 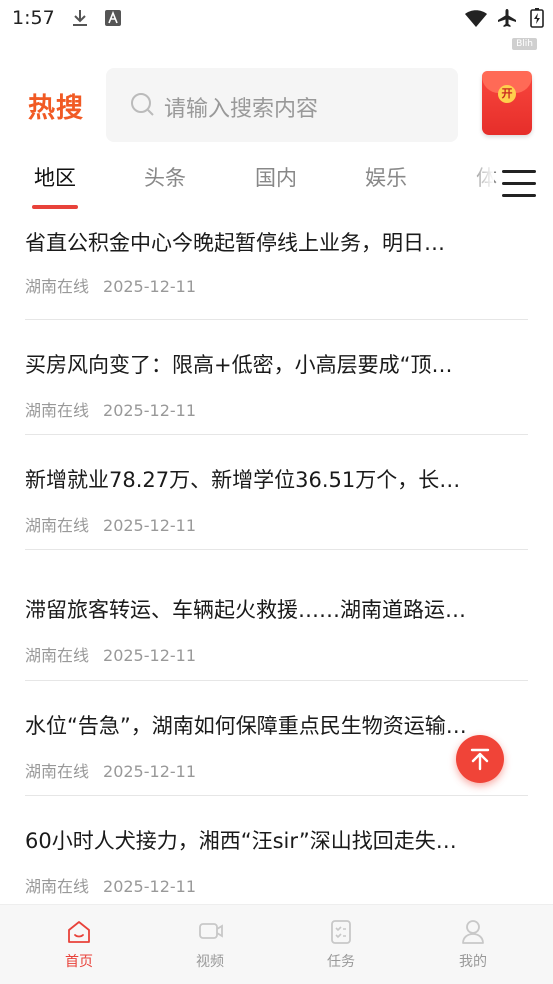 I want to click on nav-video-label: 视频, so click(x=210, y=962).